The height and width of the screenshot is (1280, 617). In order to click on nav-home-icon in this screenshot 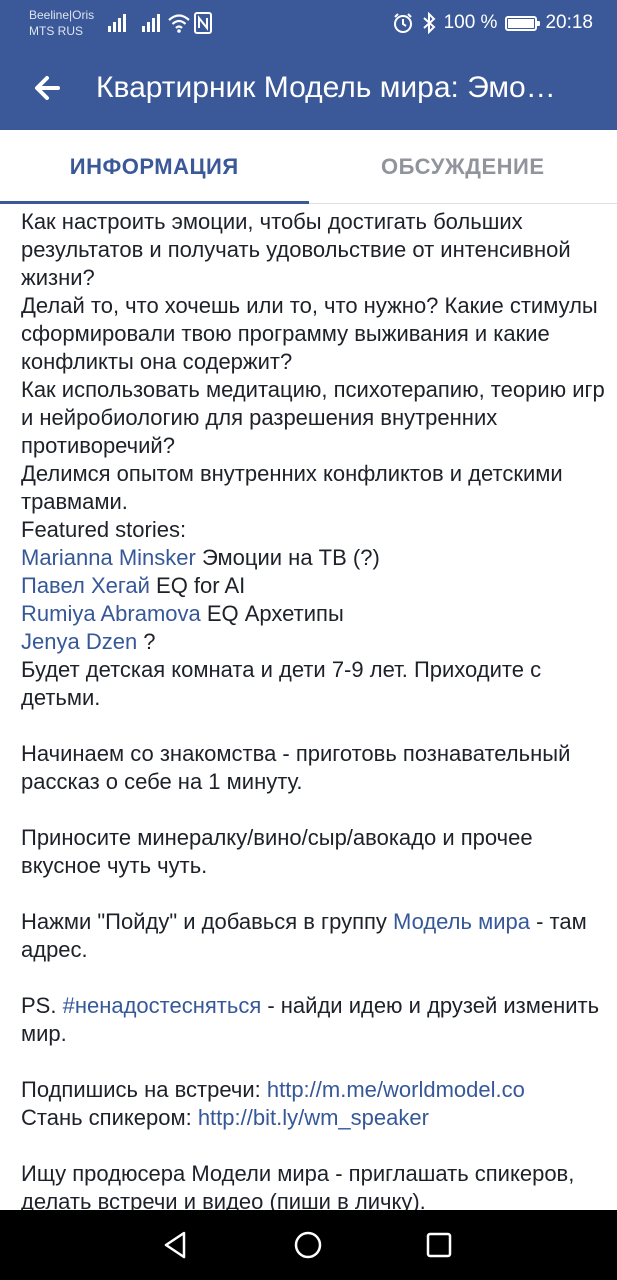, I will do `click(308, 1245)`.